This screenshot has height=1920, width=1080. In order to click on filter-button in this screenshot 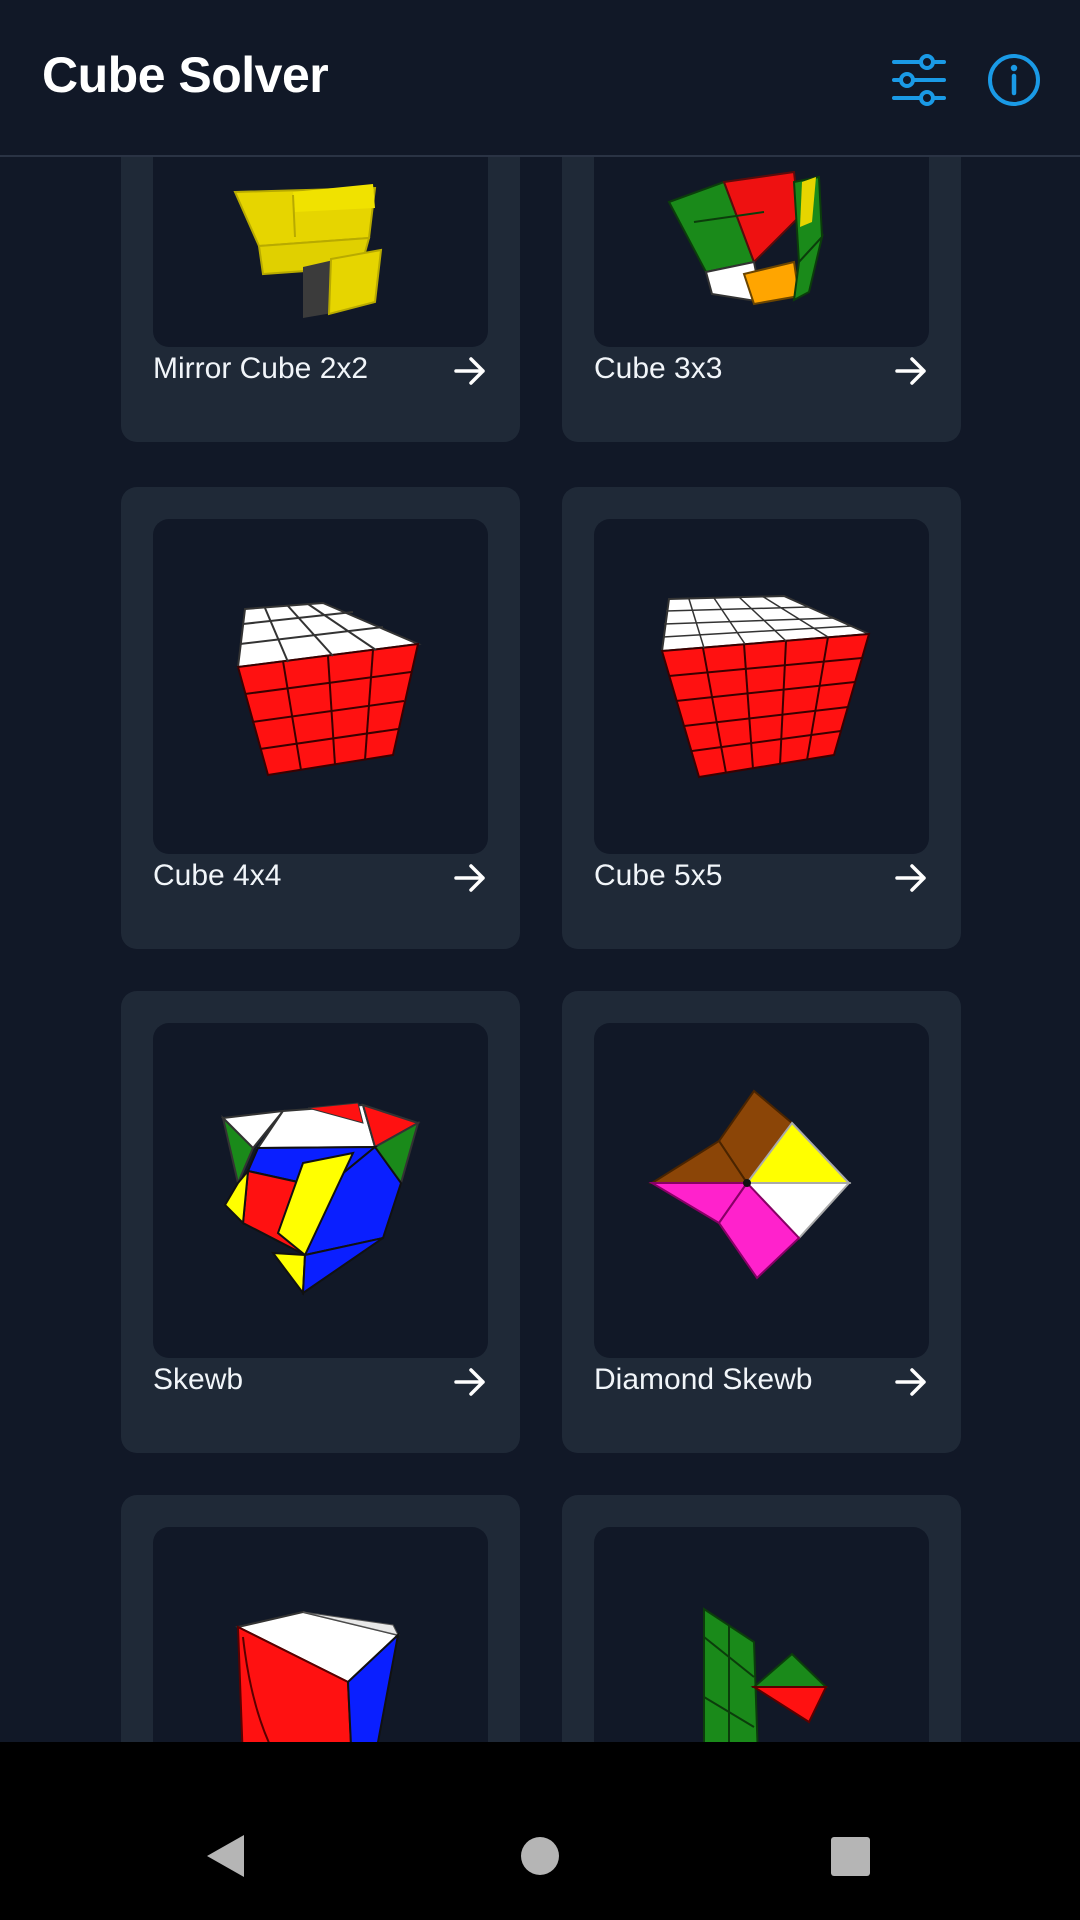, I will do `click(919, 80)`.